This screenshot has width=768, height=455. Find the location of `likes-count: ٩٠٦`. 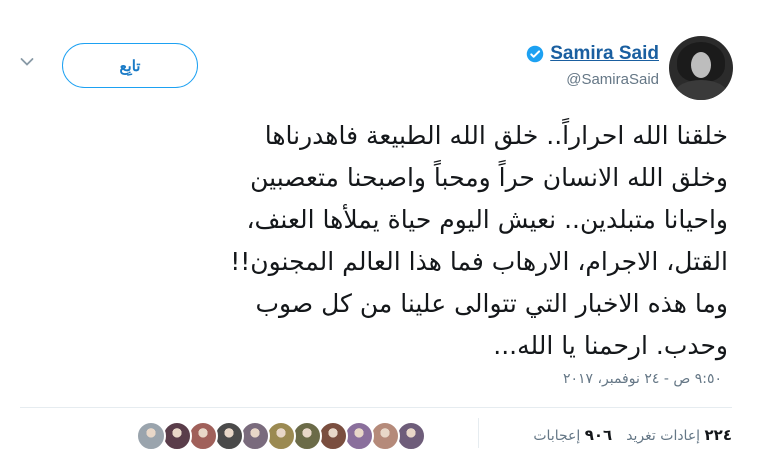

likes-count: ٩٠٦ is located at coordinates (598, 435).